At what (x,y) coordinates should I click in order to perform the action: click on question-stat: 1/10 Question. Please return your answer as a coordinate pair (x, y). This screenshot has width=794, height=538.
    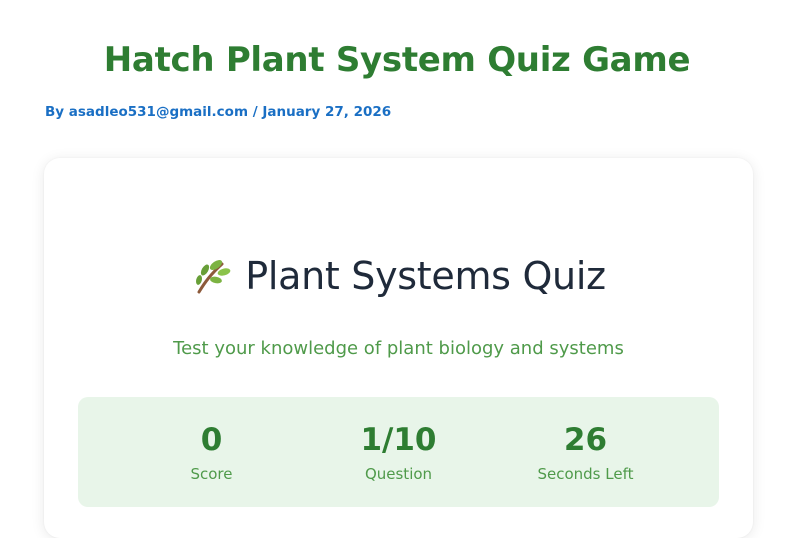
    Looking at the image, I should click on (399, 440).